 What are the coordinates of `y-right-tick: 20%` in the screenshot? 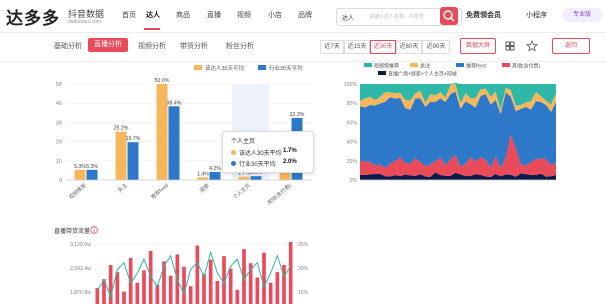 It's located at (303, 269).